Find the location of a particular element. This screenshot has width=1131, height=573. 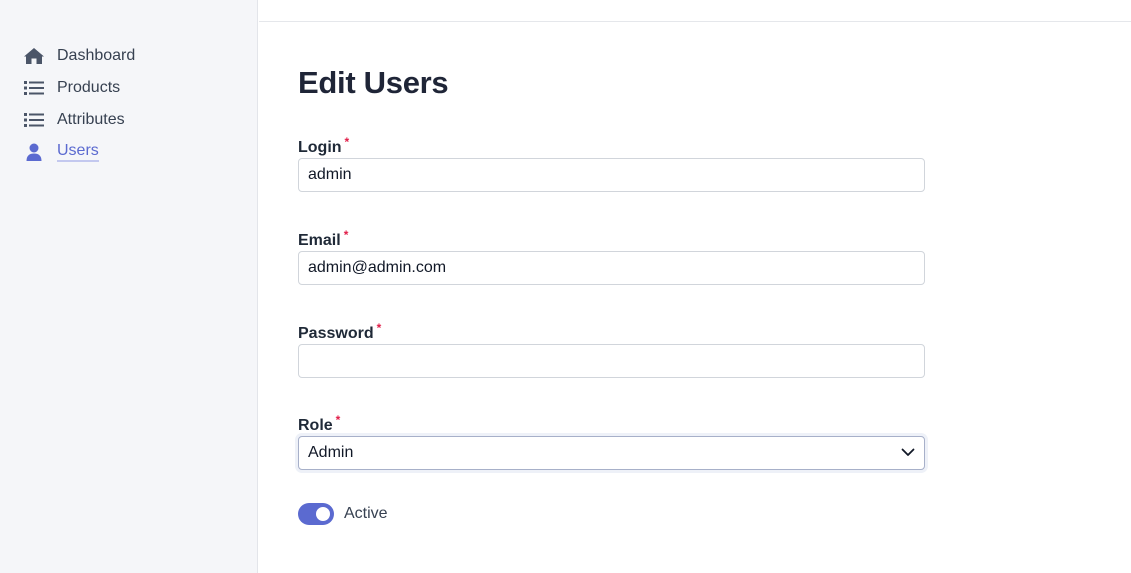

password-label-text: Password is located at coordinates (336, 333).